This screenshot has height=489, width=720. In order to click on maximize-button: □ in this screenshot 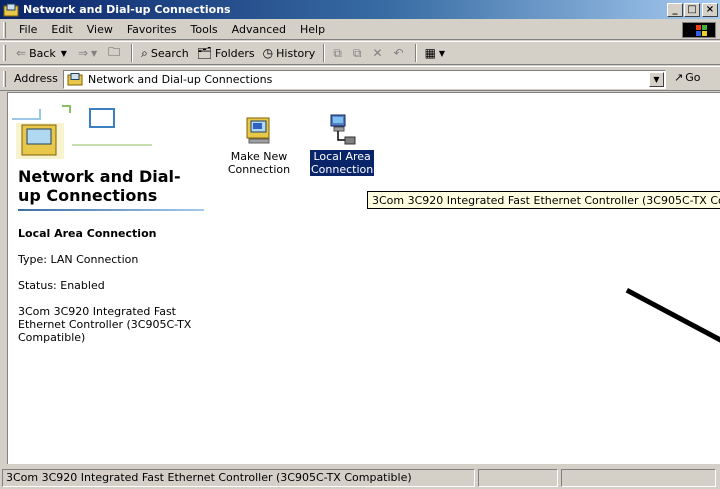, I will do `click(692, 9)`.